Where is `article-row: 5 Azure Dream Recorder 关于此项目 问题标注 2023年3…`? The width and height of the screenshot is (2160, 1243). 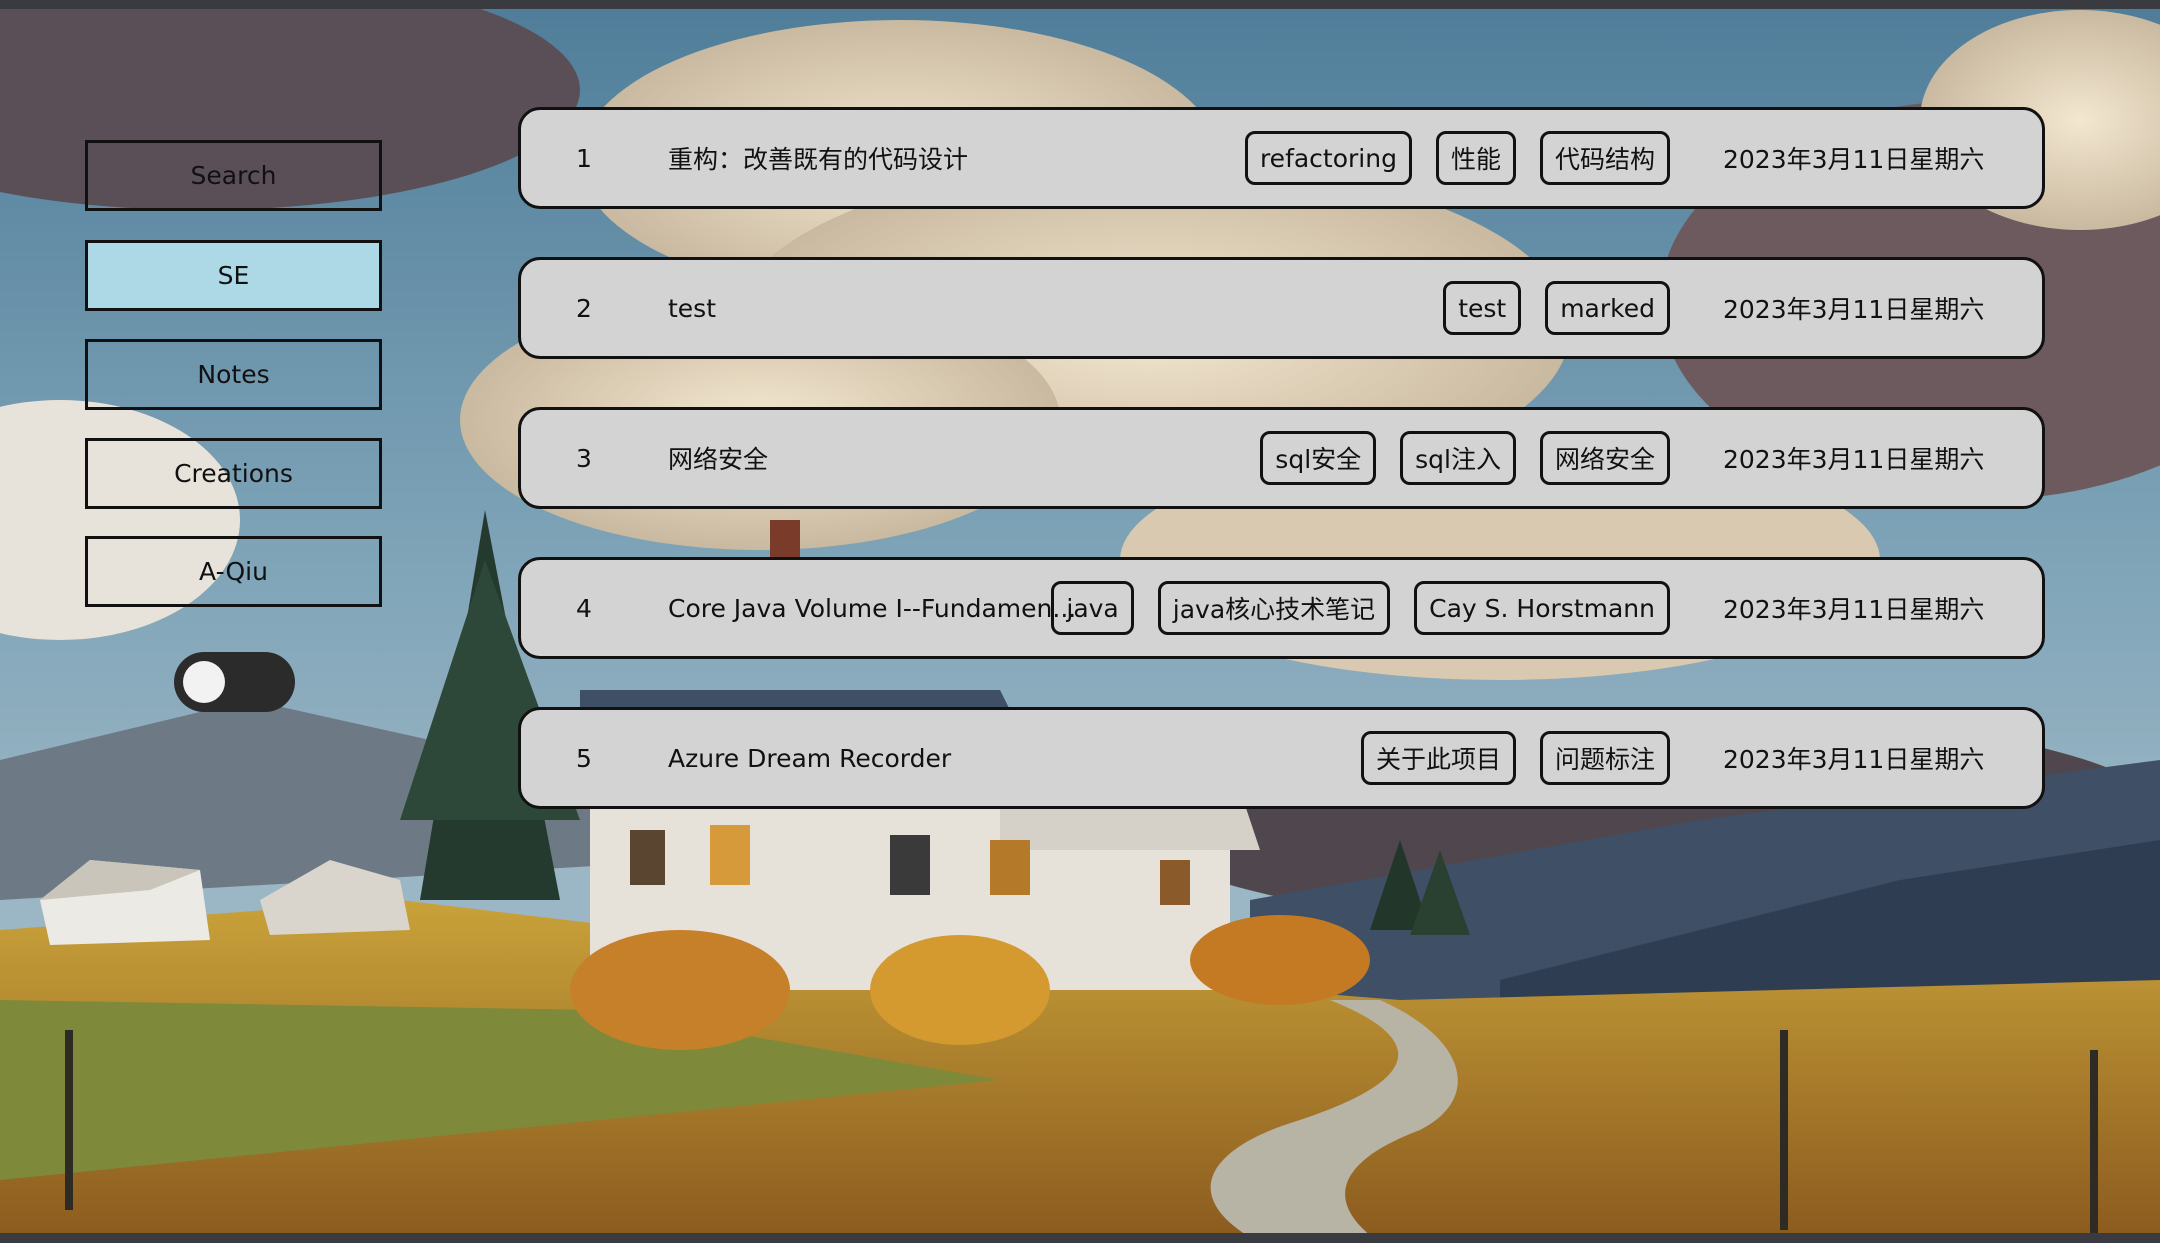
article-row: 5 Azure Dream Recorder 关于此项目 问题标注 2023年3… is located at coordinates (1281, 758).